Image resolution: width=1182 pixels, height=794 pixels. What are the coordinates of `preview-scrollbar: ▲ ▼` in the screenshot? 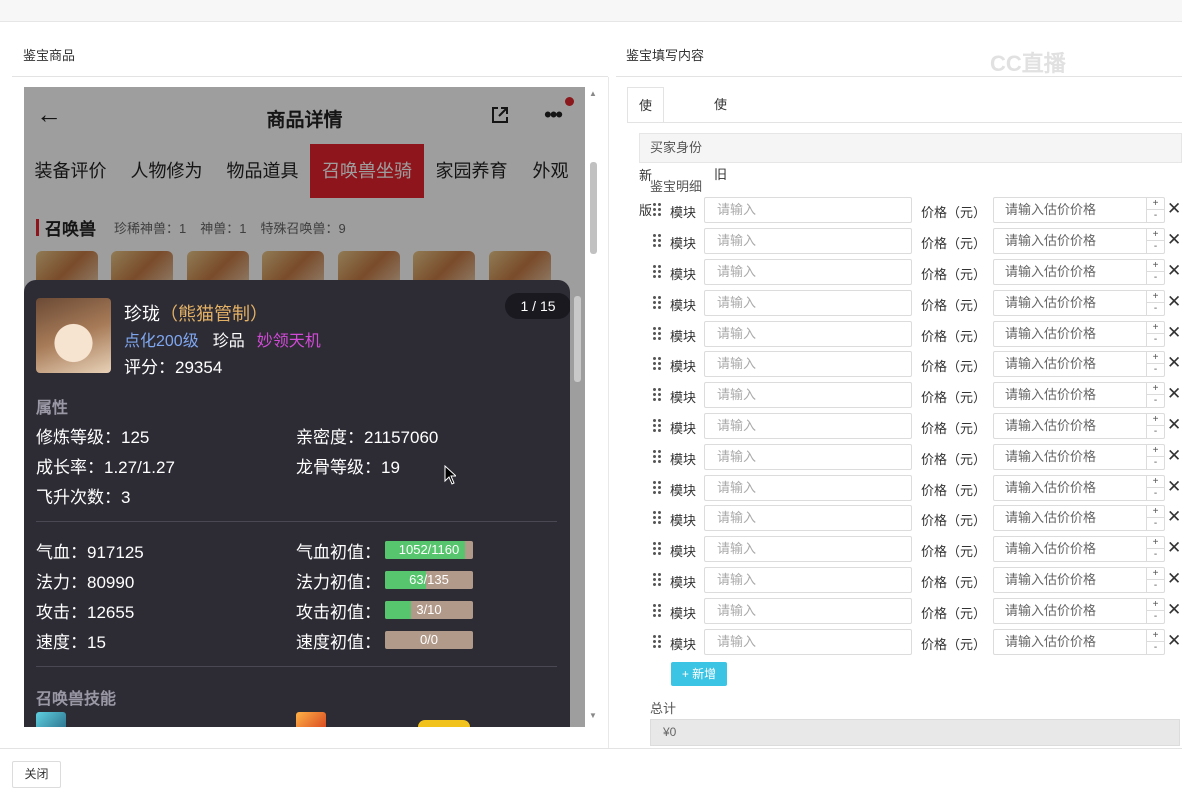 It's located at (593, 407).